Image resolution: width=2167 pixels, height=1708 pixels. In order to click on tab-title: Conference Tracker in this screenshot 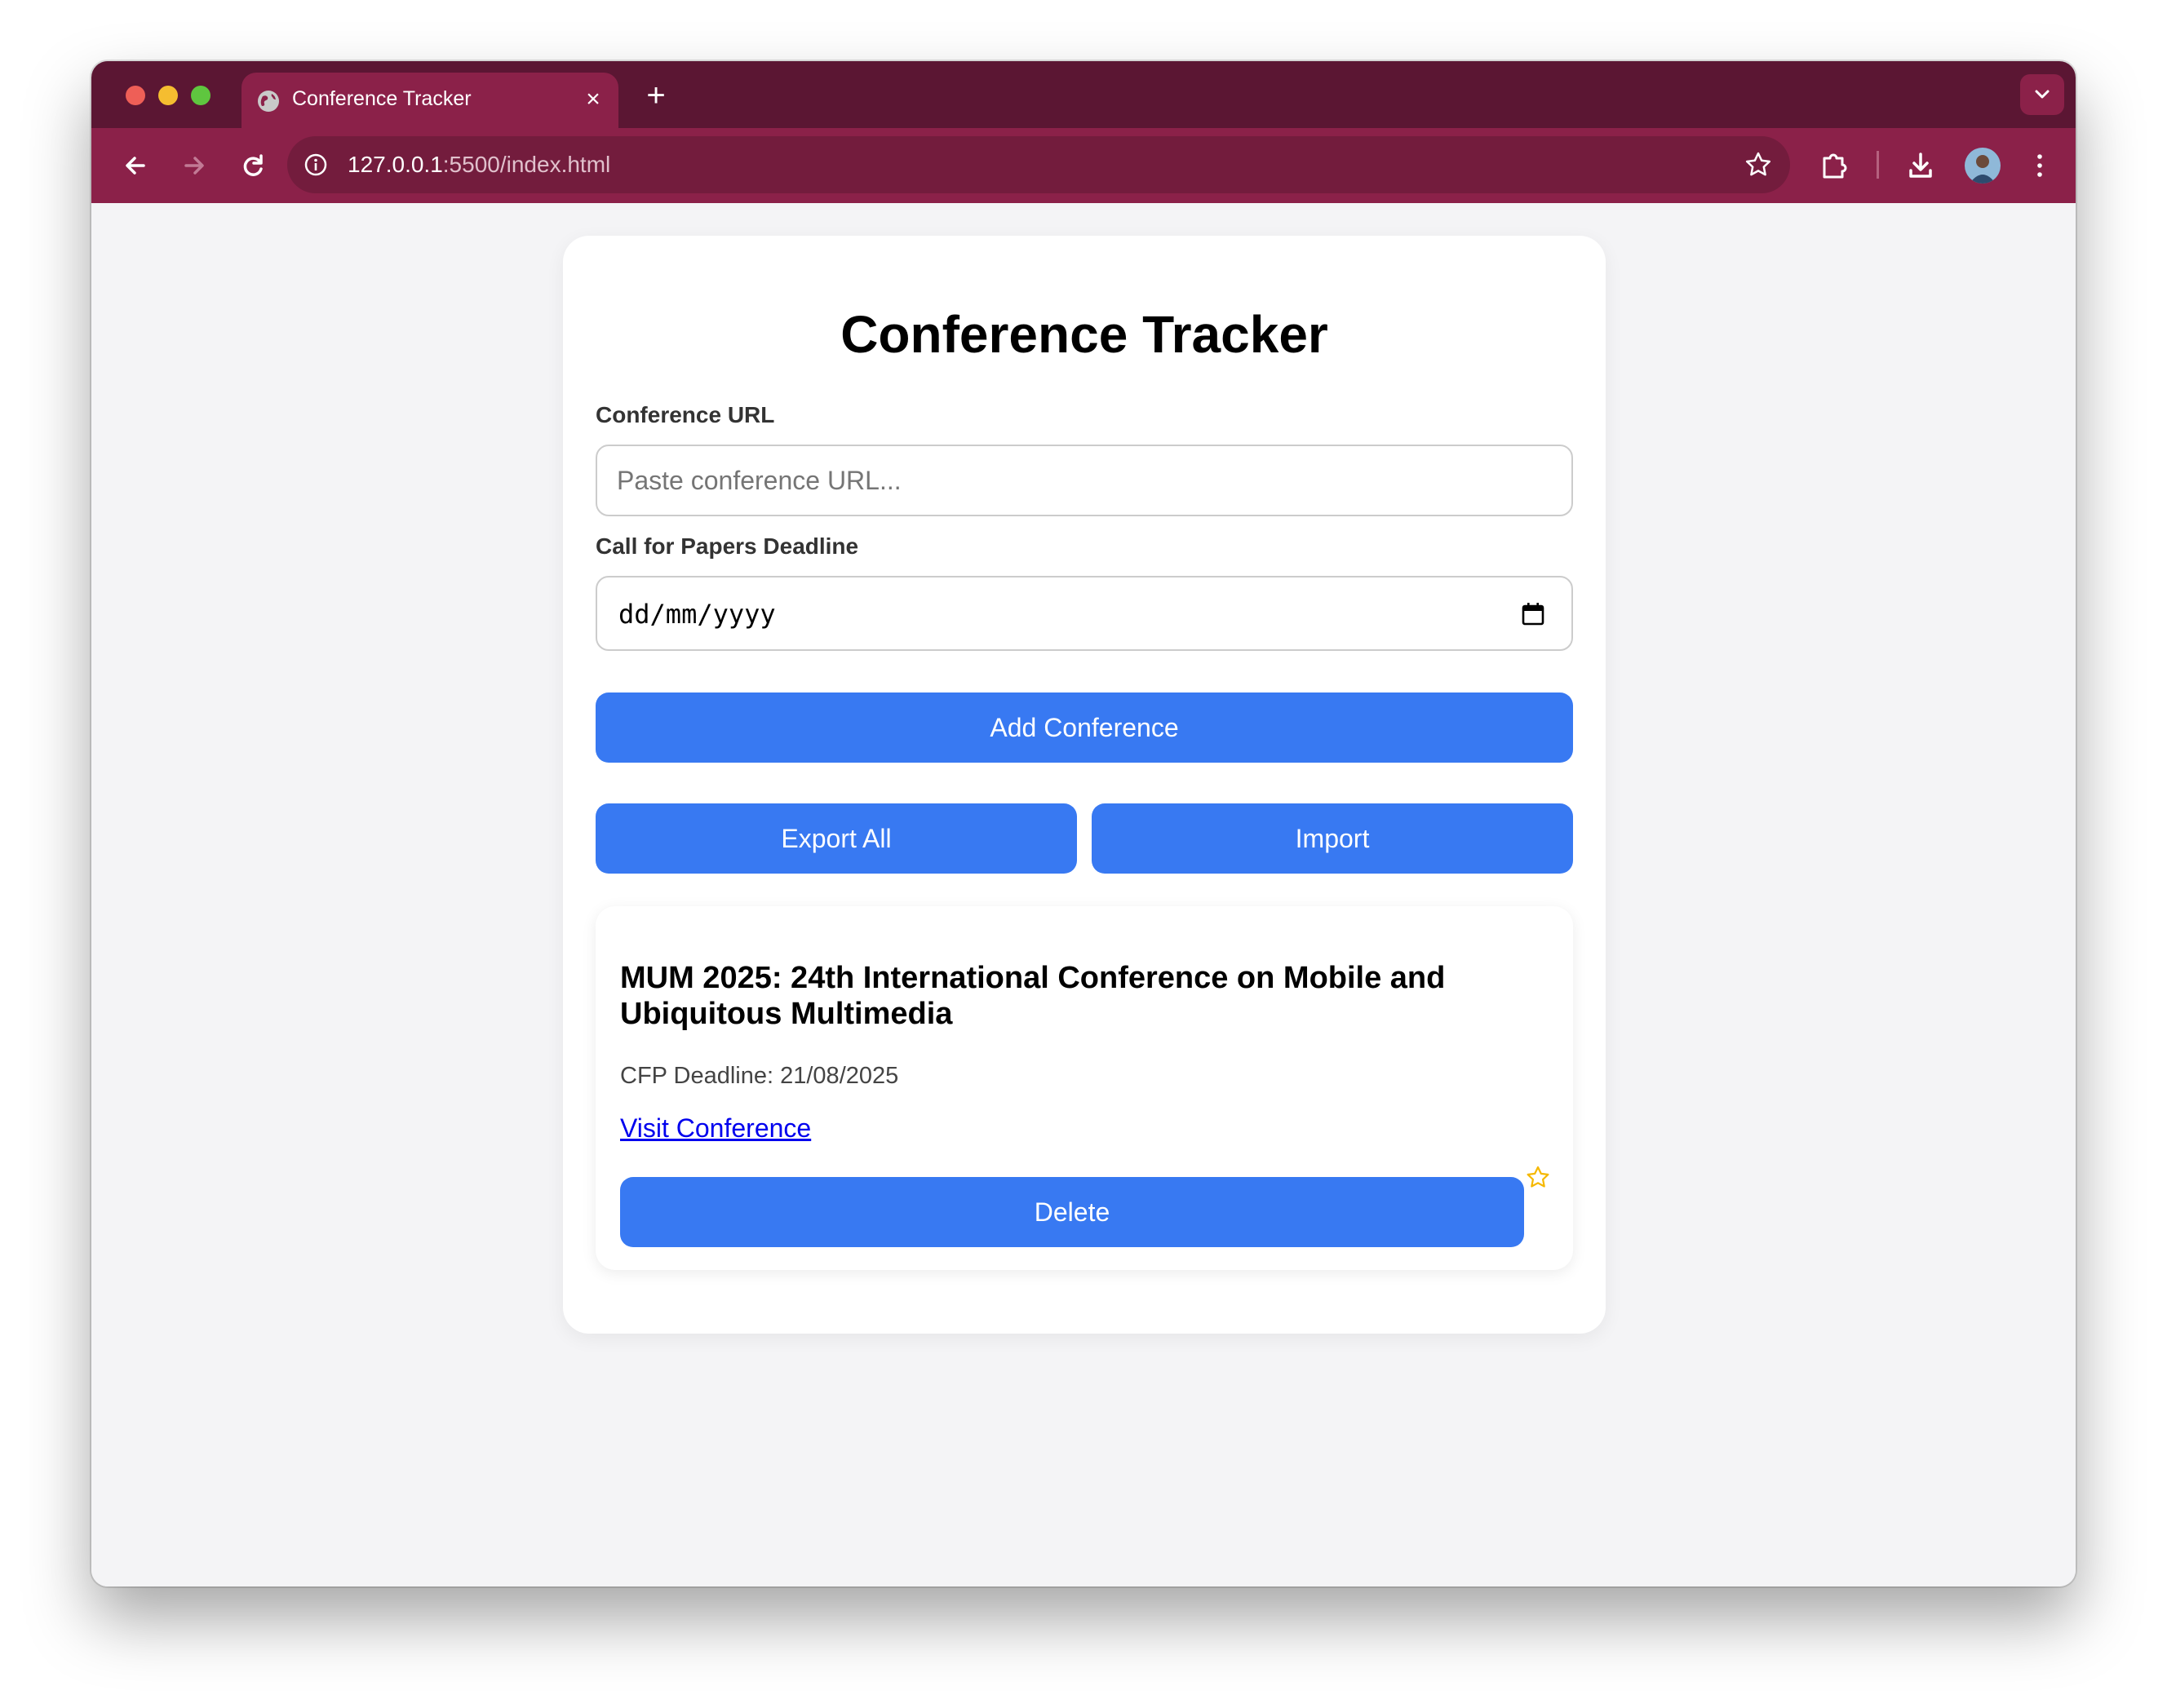, I will do `click(382, 98)`.